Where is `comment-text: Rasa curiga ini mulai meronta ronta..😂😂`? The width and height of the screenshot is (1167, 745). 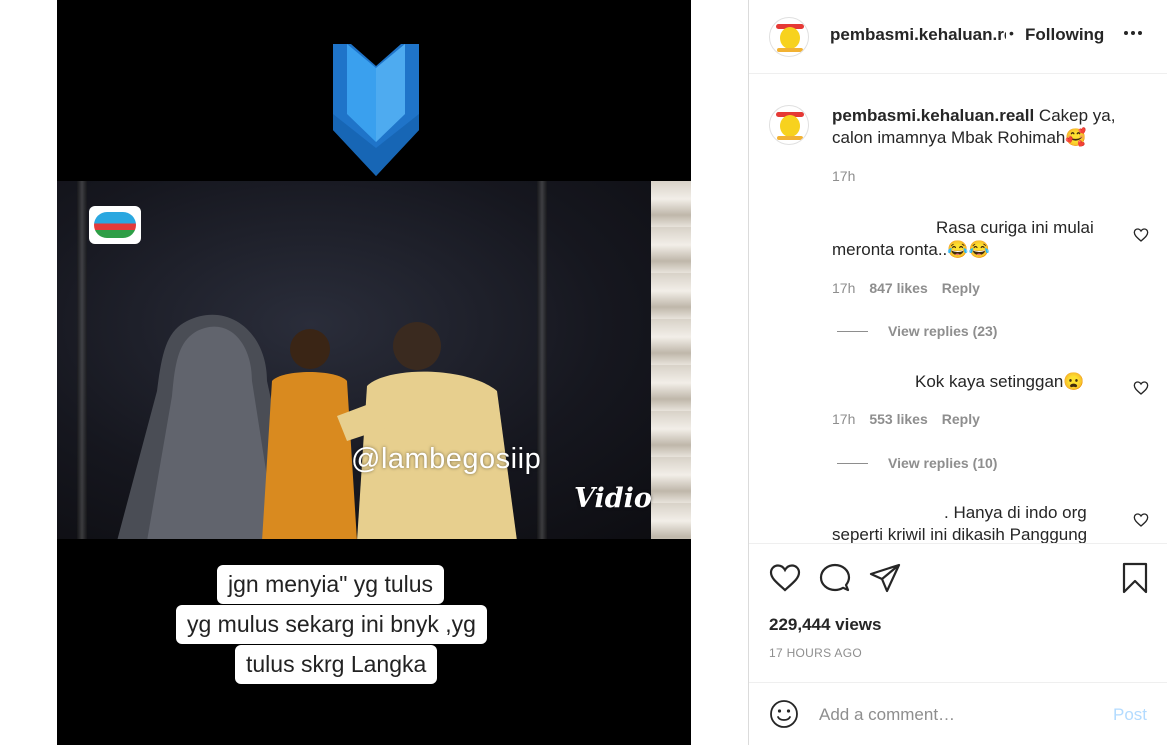
comment-text: Rasa curiga ini mulai meronta ronta..😂😂 is located at coordinates (963, 238).